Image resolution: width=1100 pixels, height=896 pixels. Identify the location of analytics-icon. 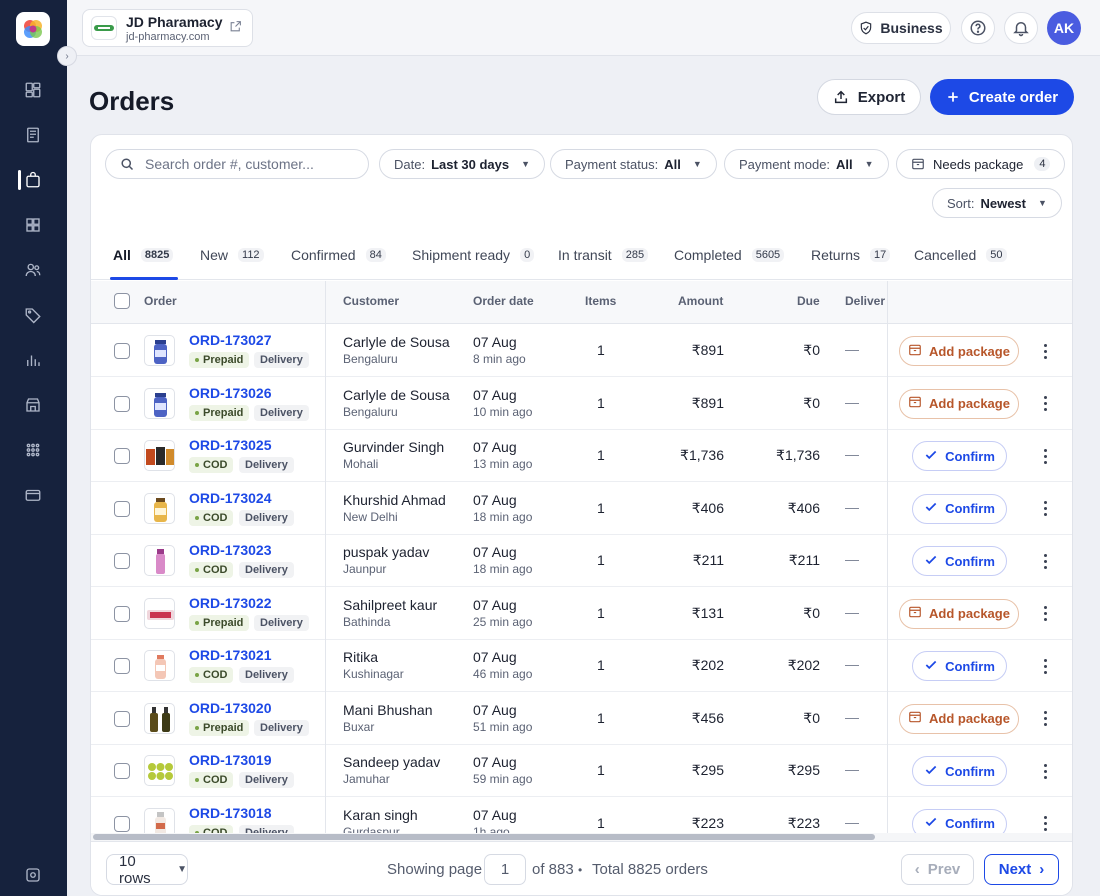
(33, 360).